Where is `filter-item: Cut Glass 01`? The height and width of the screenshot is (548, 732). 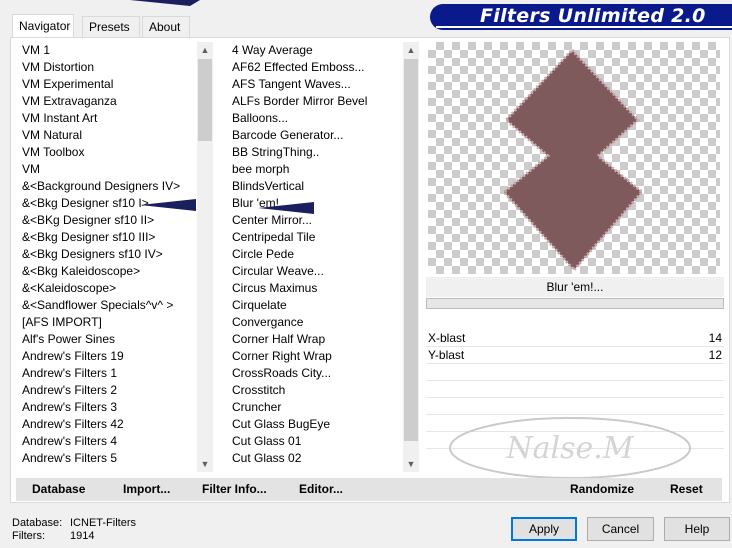 filter-item: Cut Glass 01 is located at coordinates (299, 441).